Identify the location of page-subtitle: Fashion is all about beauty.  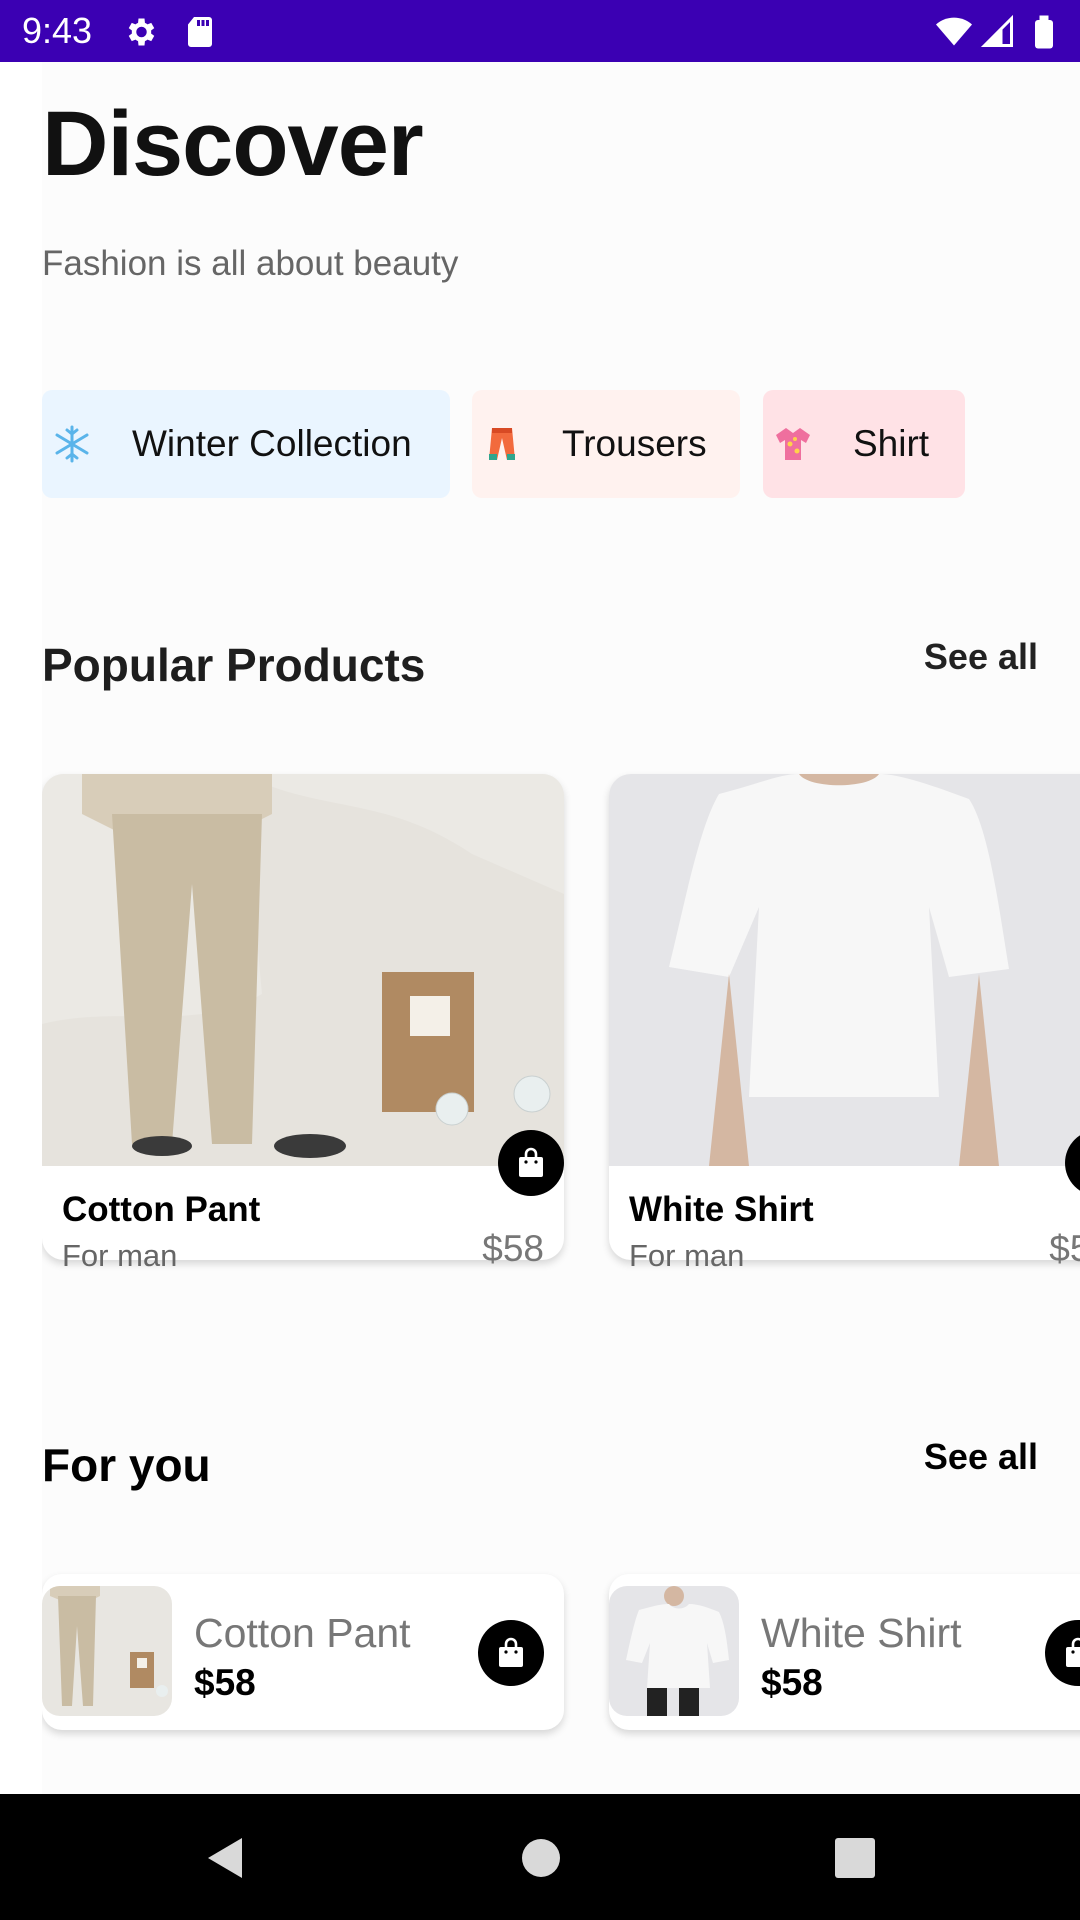
(250, 263).